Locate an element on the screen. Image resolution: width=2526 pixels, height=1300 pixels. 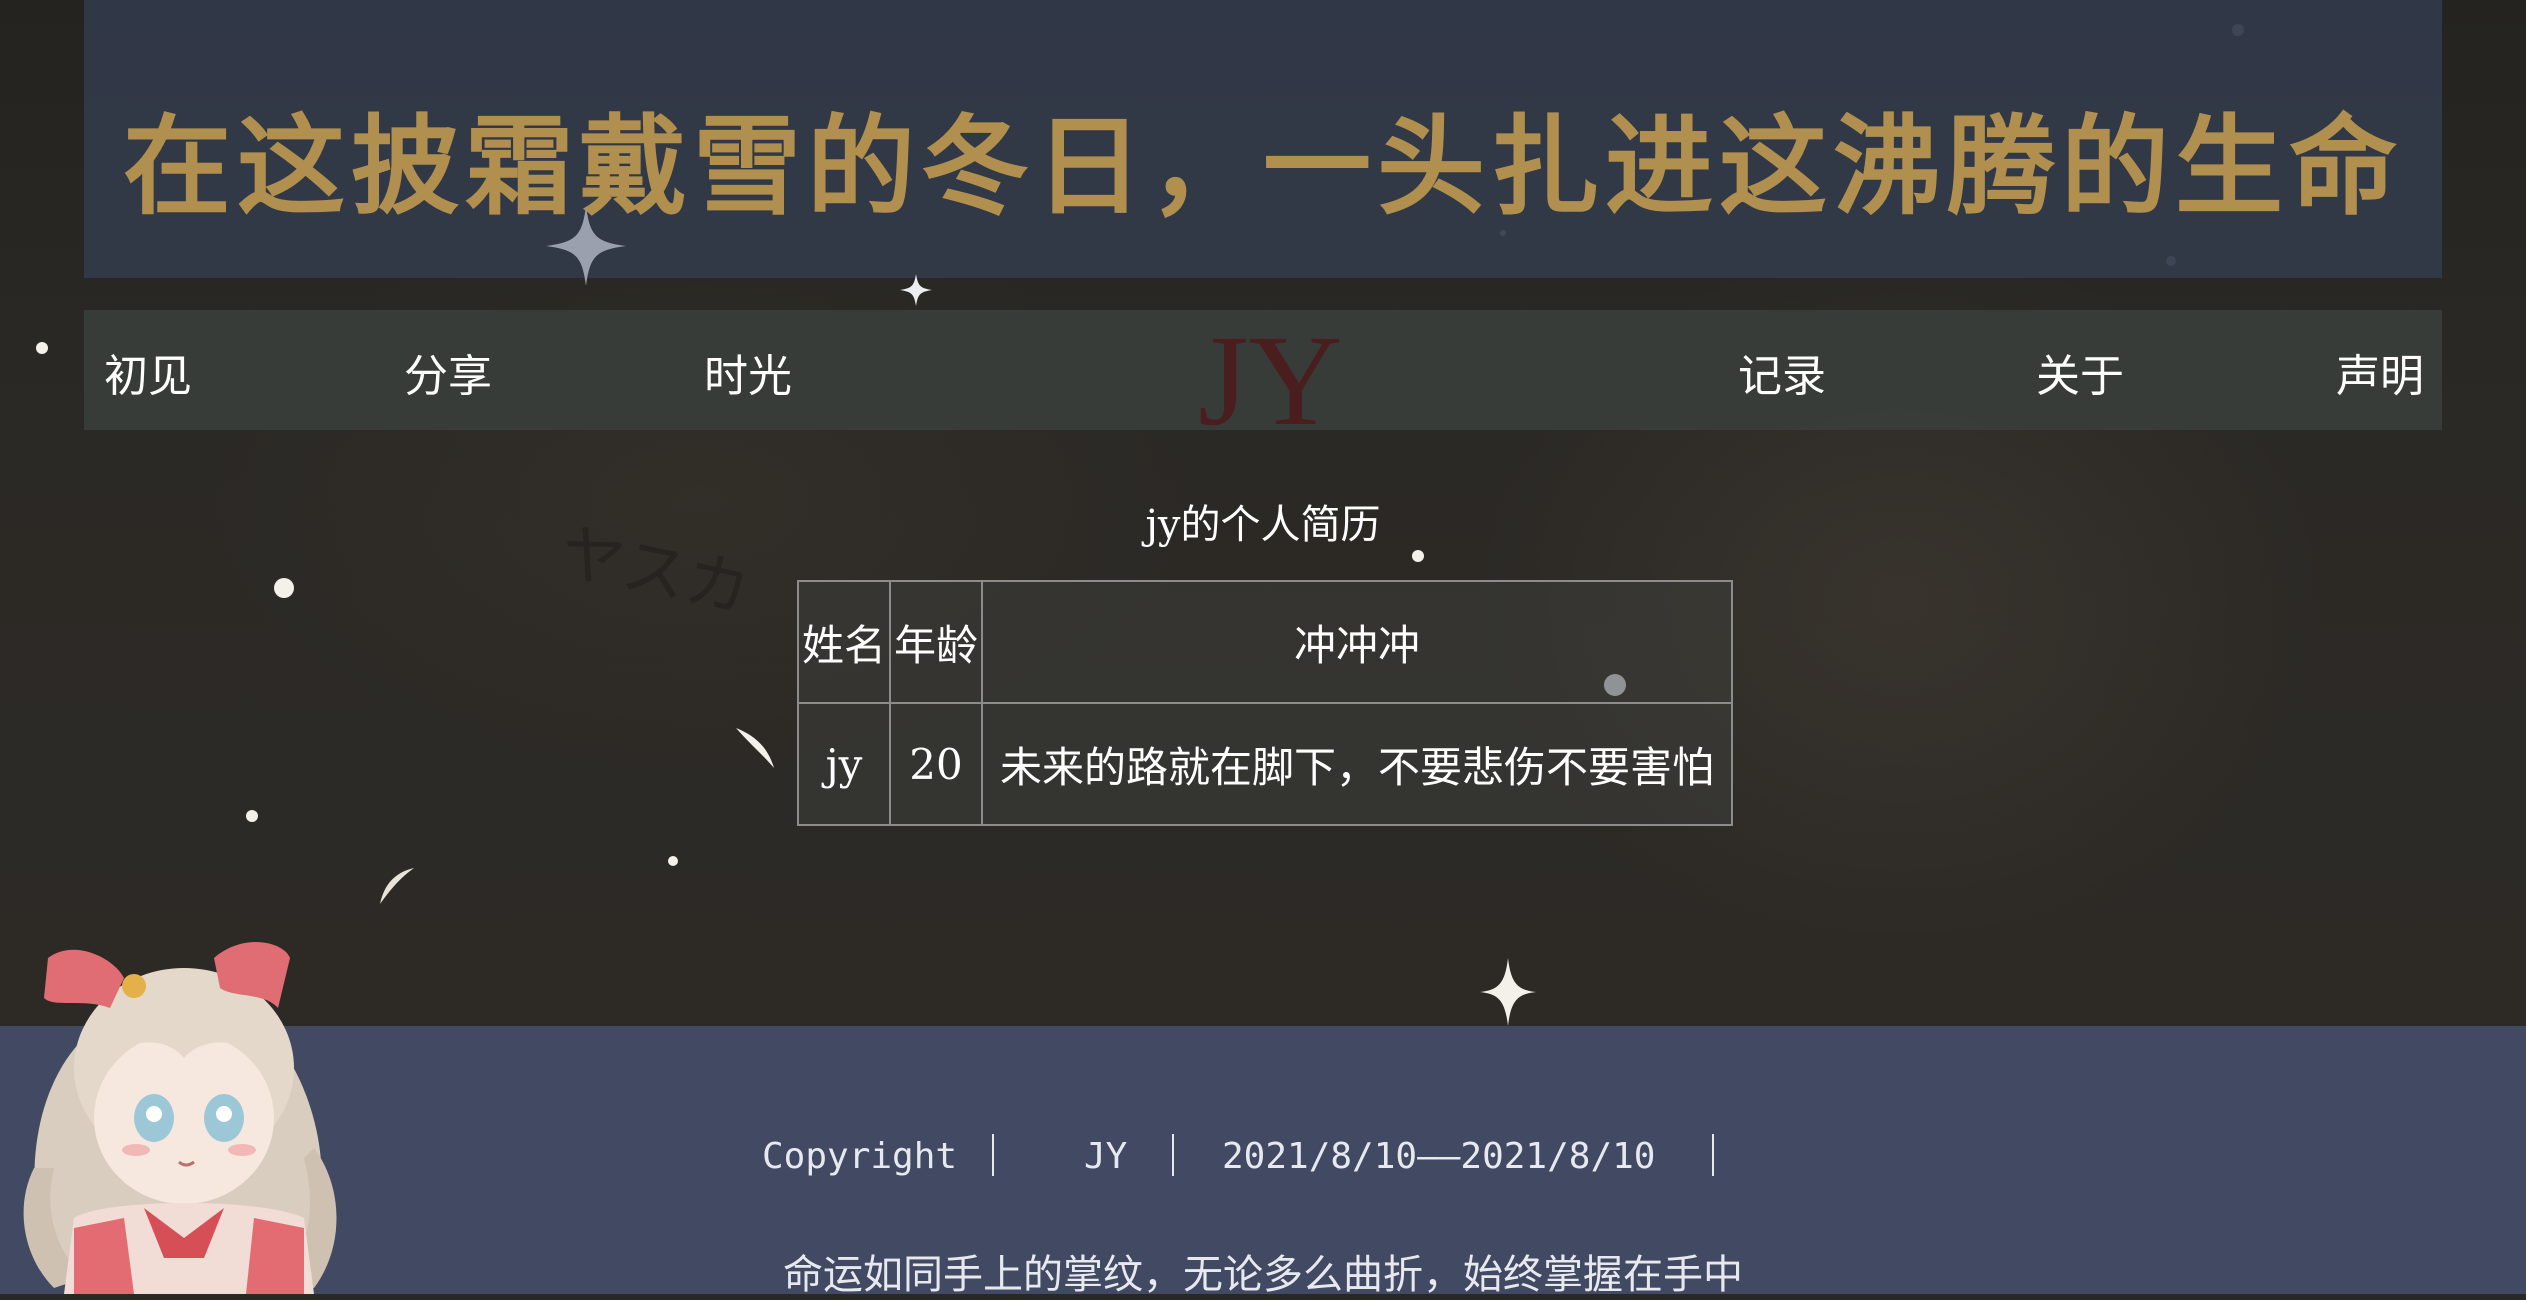
table-header-row: 姓名 年龄 冲冲冲 is located at coordinates (1265, 642).